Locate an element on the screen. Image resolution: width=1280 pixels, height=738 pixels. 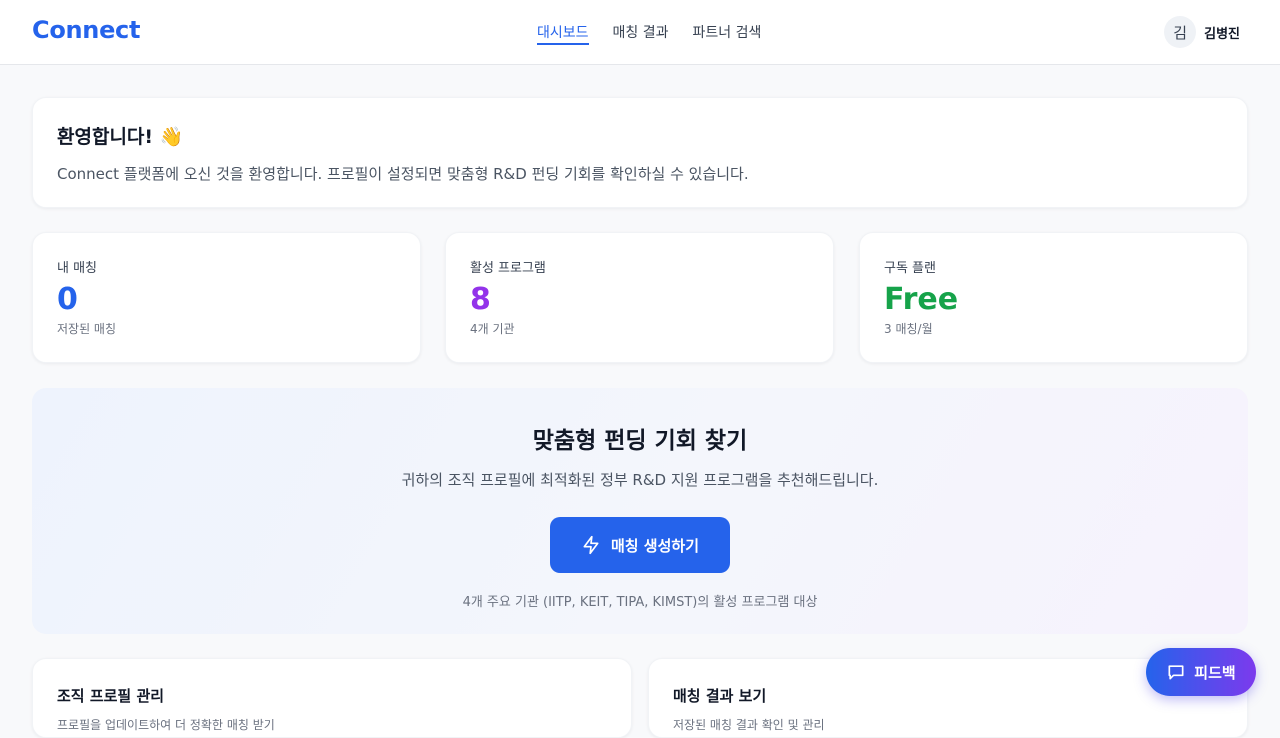
nav-item-matching-results: 매칭 결과 is located at coordinates (641, 32).